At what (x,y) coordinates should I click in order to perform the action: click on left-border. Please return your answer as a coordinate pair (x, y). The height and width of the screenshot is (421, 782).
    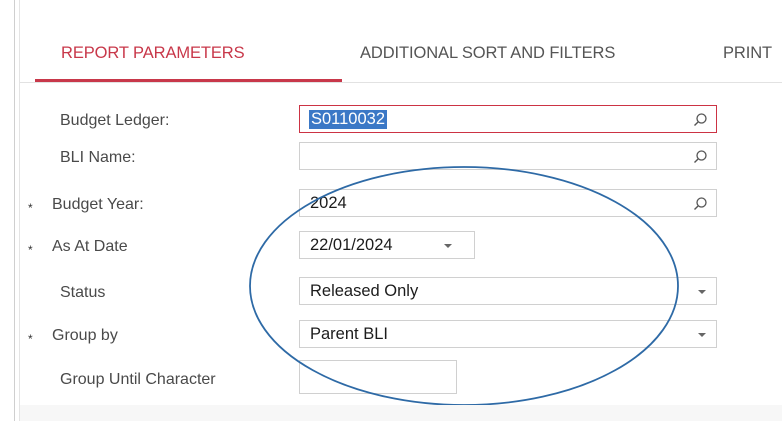
    Looking at the image, I should click on (14, 210).